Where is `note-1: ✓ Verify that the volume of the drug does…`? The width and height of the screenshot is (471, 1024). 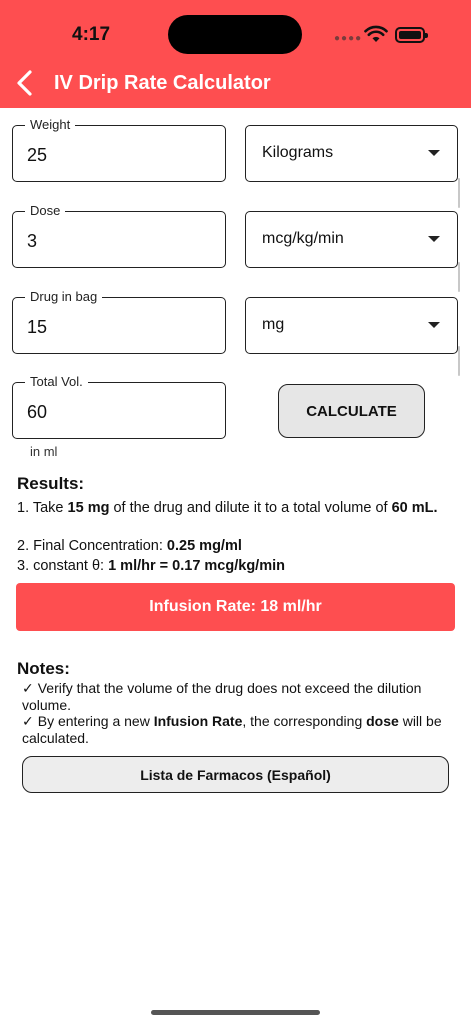 note-1: ✓ Verify that the volume of the drug does… is located at coordinates (222, 696).